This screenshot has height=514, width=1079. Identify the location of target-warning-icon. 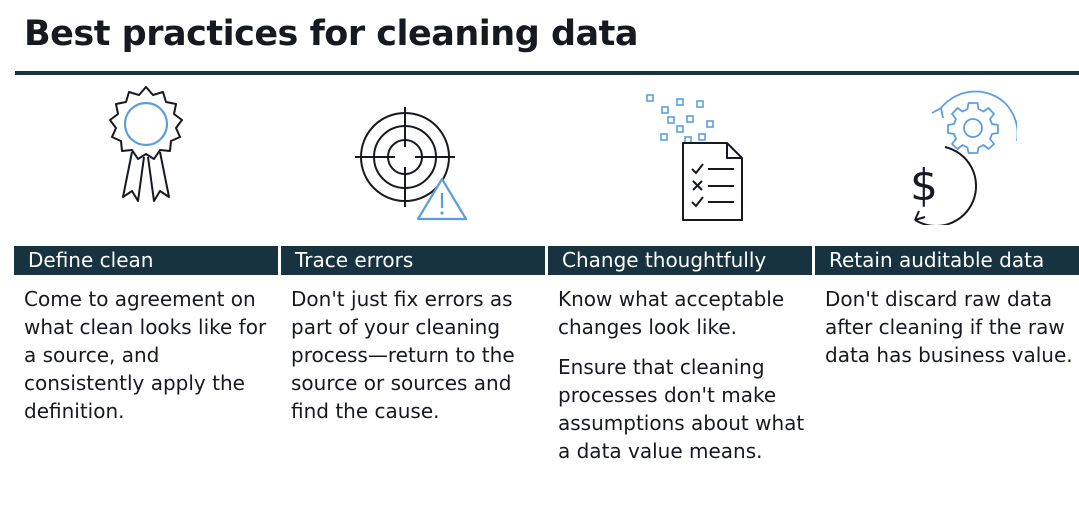
(413, 160).